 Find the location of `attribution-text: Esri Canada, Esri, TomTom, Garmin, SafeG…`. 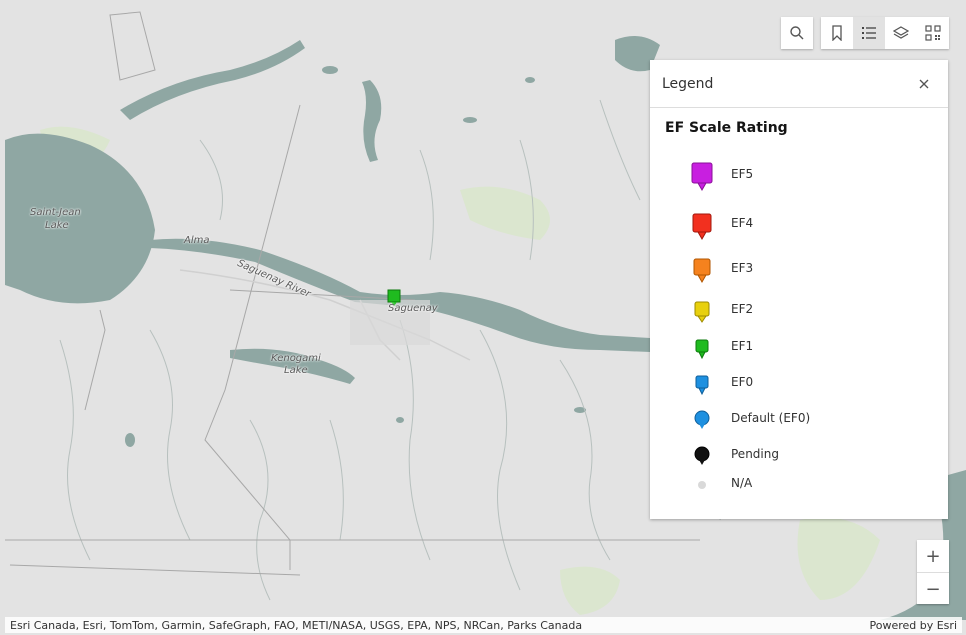

attribution-text: Esri Canada, Esri, TomTom, Garmin, SafeG… is located at coordinates (296, 625).